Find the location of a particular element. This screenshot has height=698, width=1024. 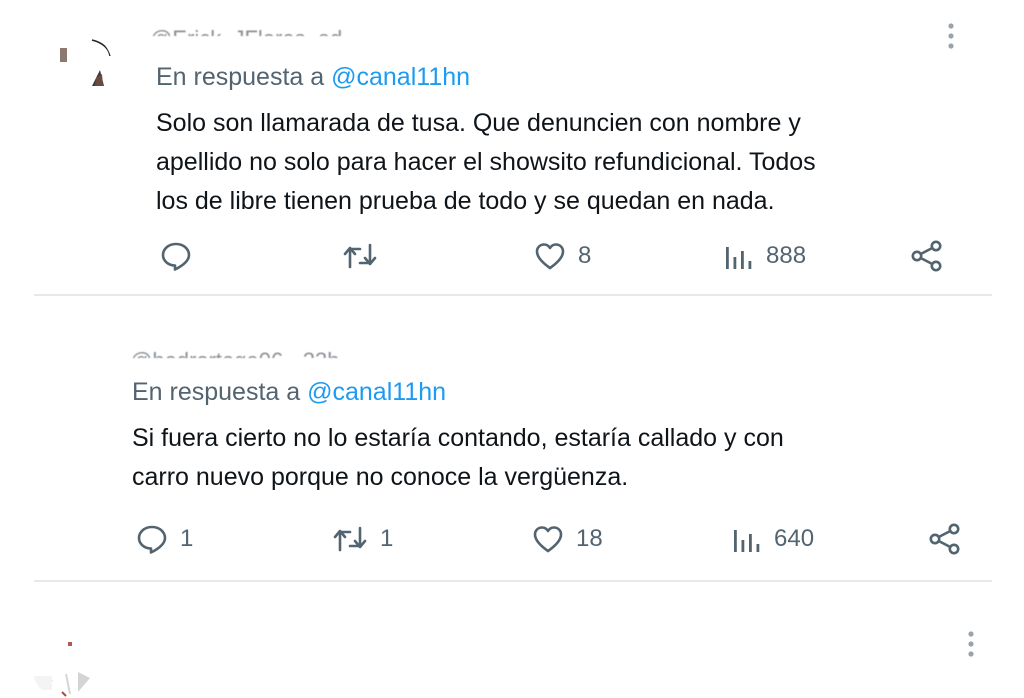

like-button: 8 is located at coordinates (562, 256).